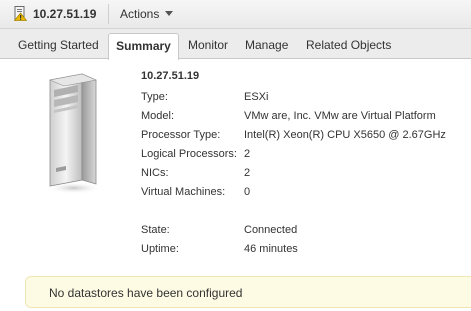 The image size is (471, 311). I want to click on title-divider, so click(108, 14).